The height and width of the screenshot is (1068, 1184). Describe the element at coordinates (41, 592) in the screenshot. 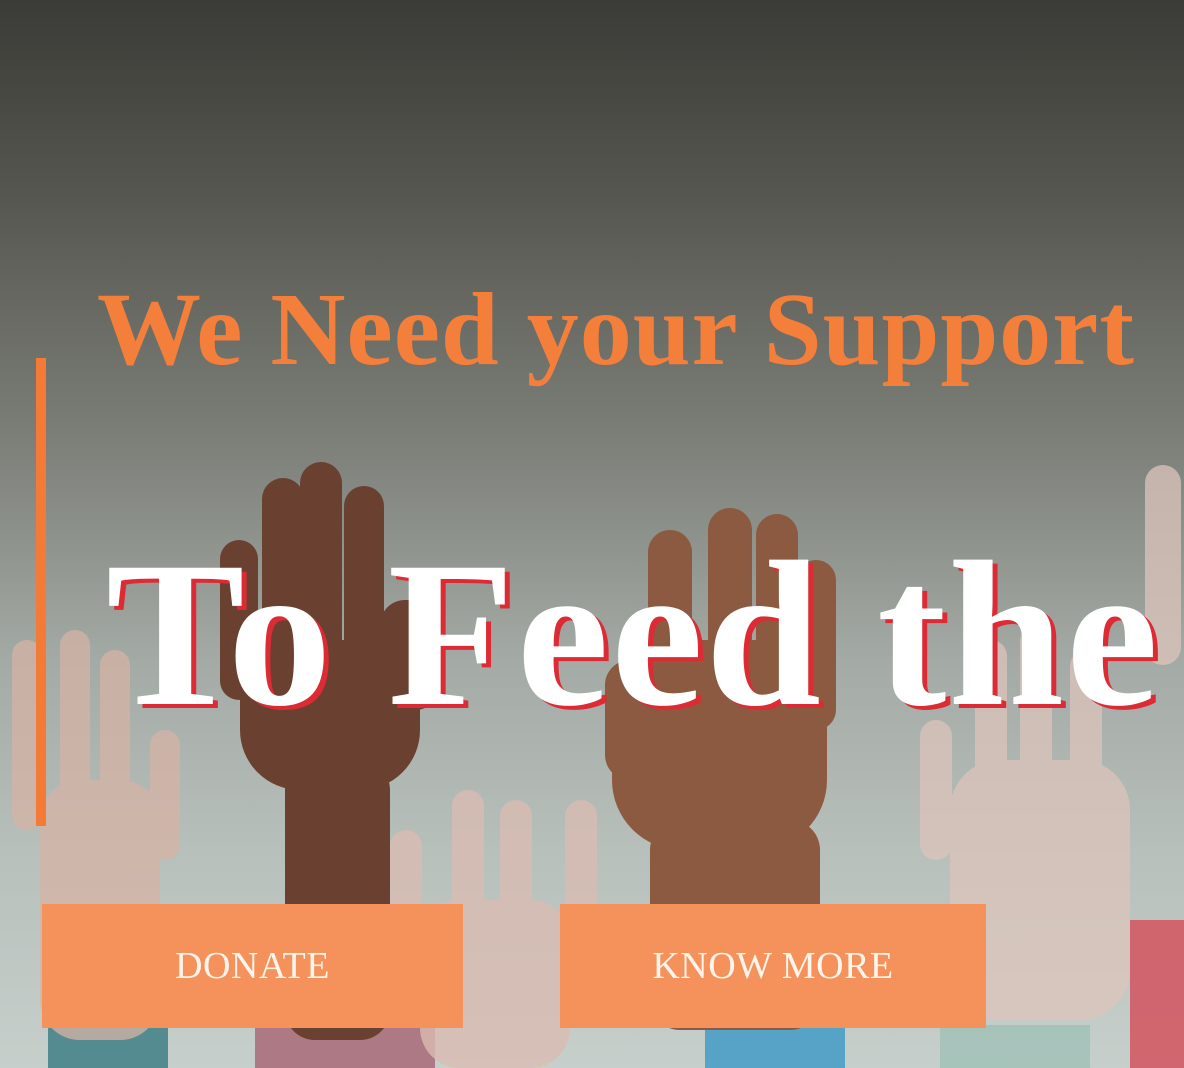

I see `accent-bar` at that location.